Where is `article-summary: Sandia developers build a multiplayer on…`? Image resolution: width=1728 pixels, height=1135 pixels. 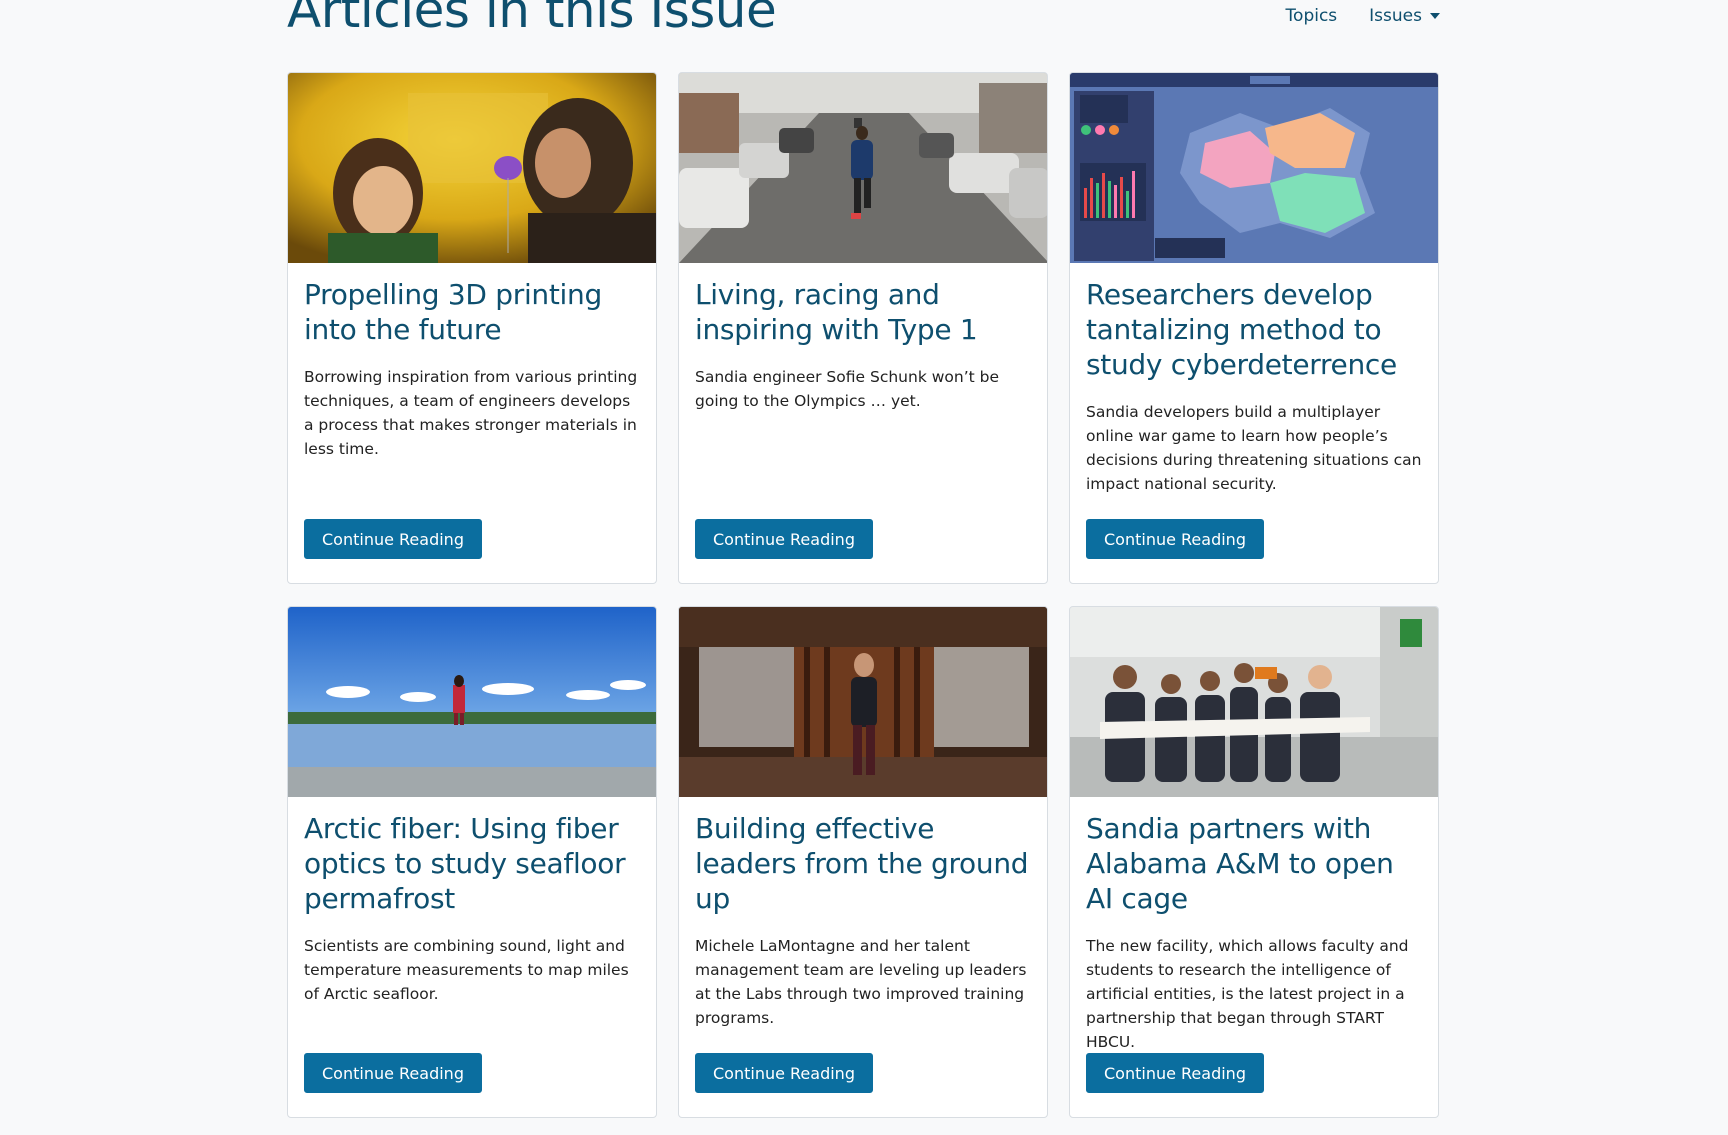
article-summary: Sandia developers build a multiplayer on… is located at coordinates (1254, 448).